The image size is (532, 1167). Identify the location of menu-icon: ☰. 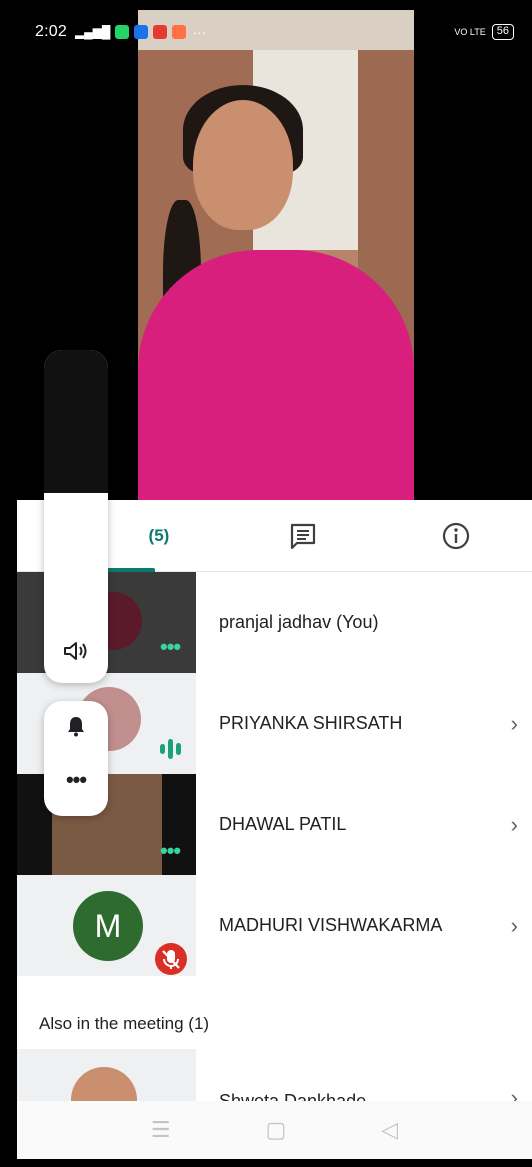
(161, 1130).